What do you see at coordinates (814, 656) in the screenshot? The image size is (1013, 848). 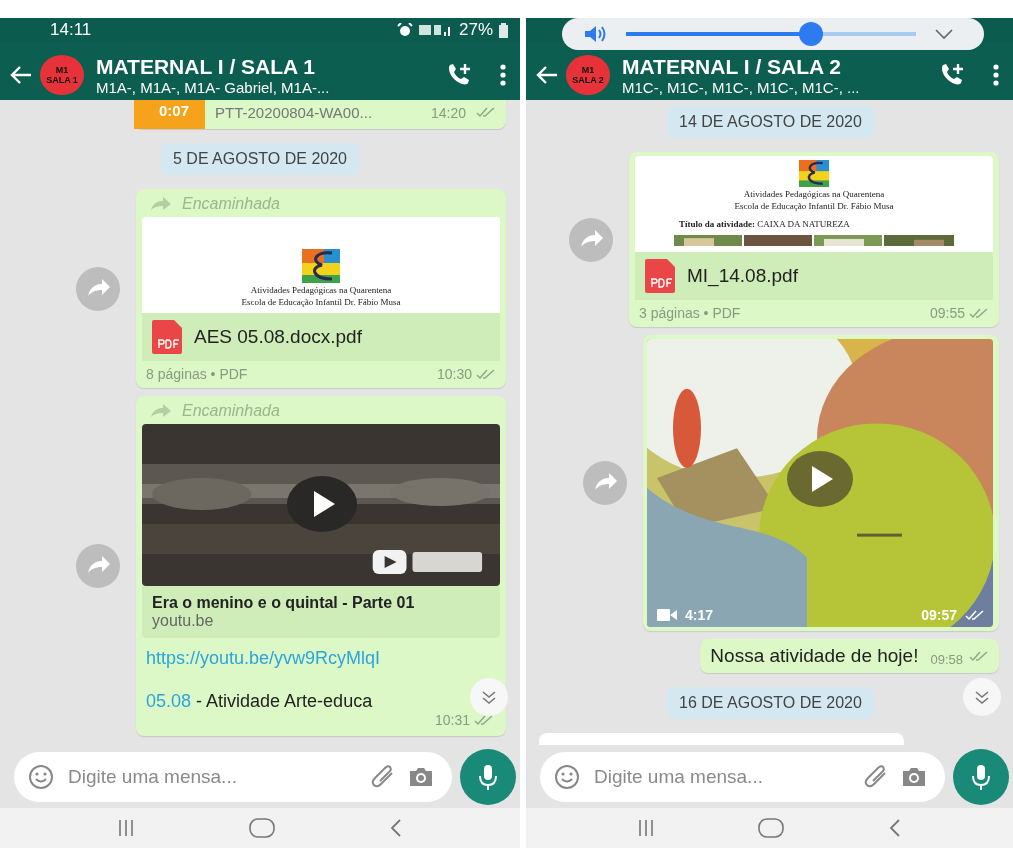 I see `message-text: Nossa atividade de hoje!` at bounding box center [814, 656].